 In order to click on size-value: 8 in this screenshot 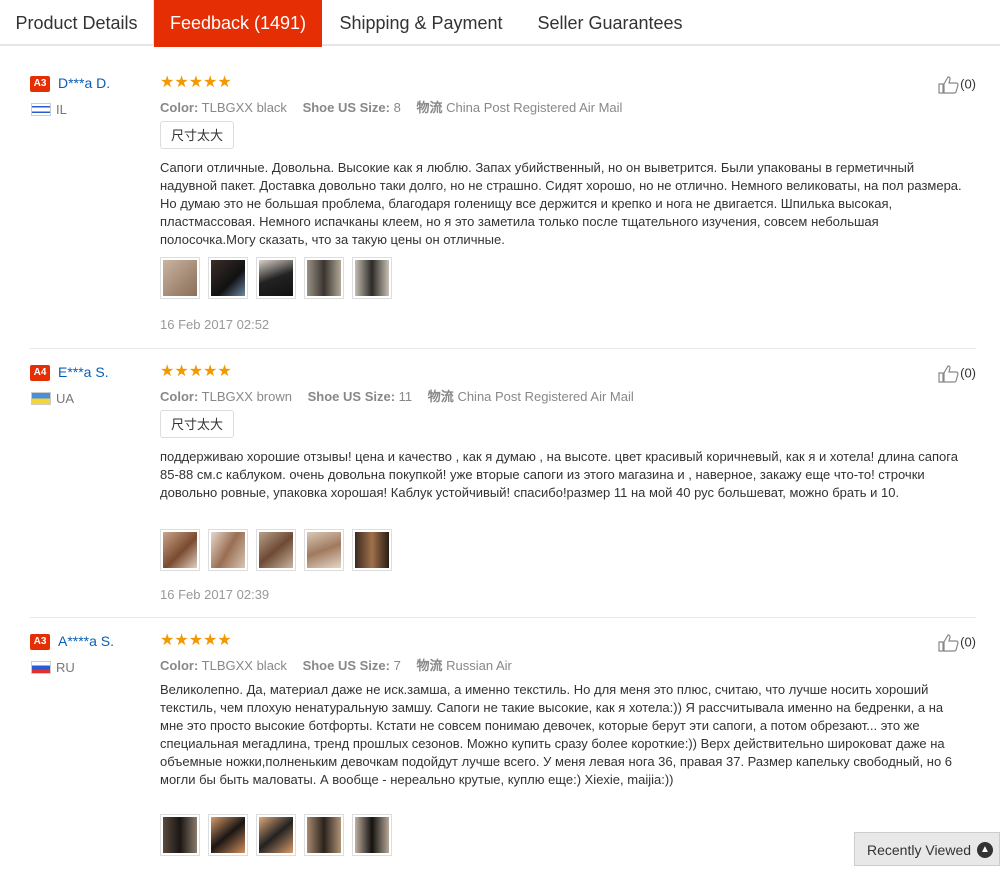, I will do `click(397, 107)`.